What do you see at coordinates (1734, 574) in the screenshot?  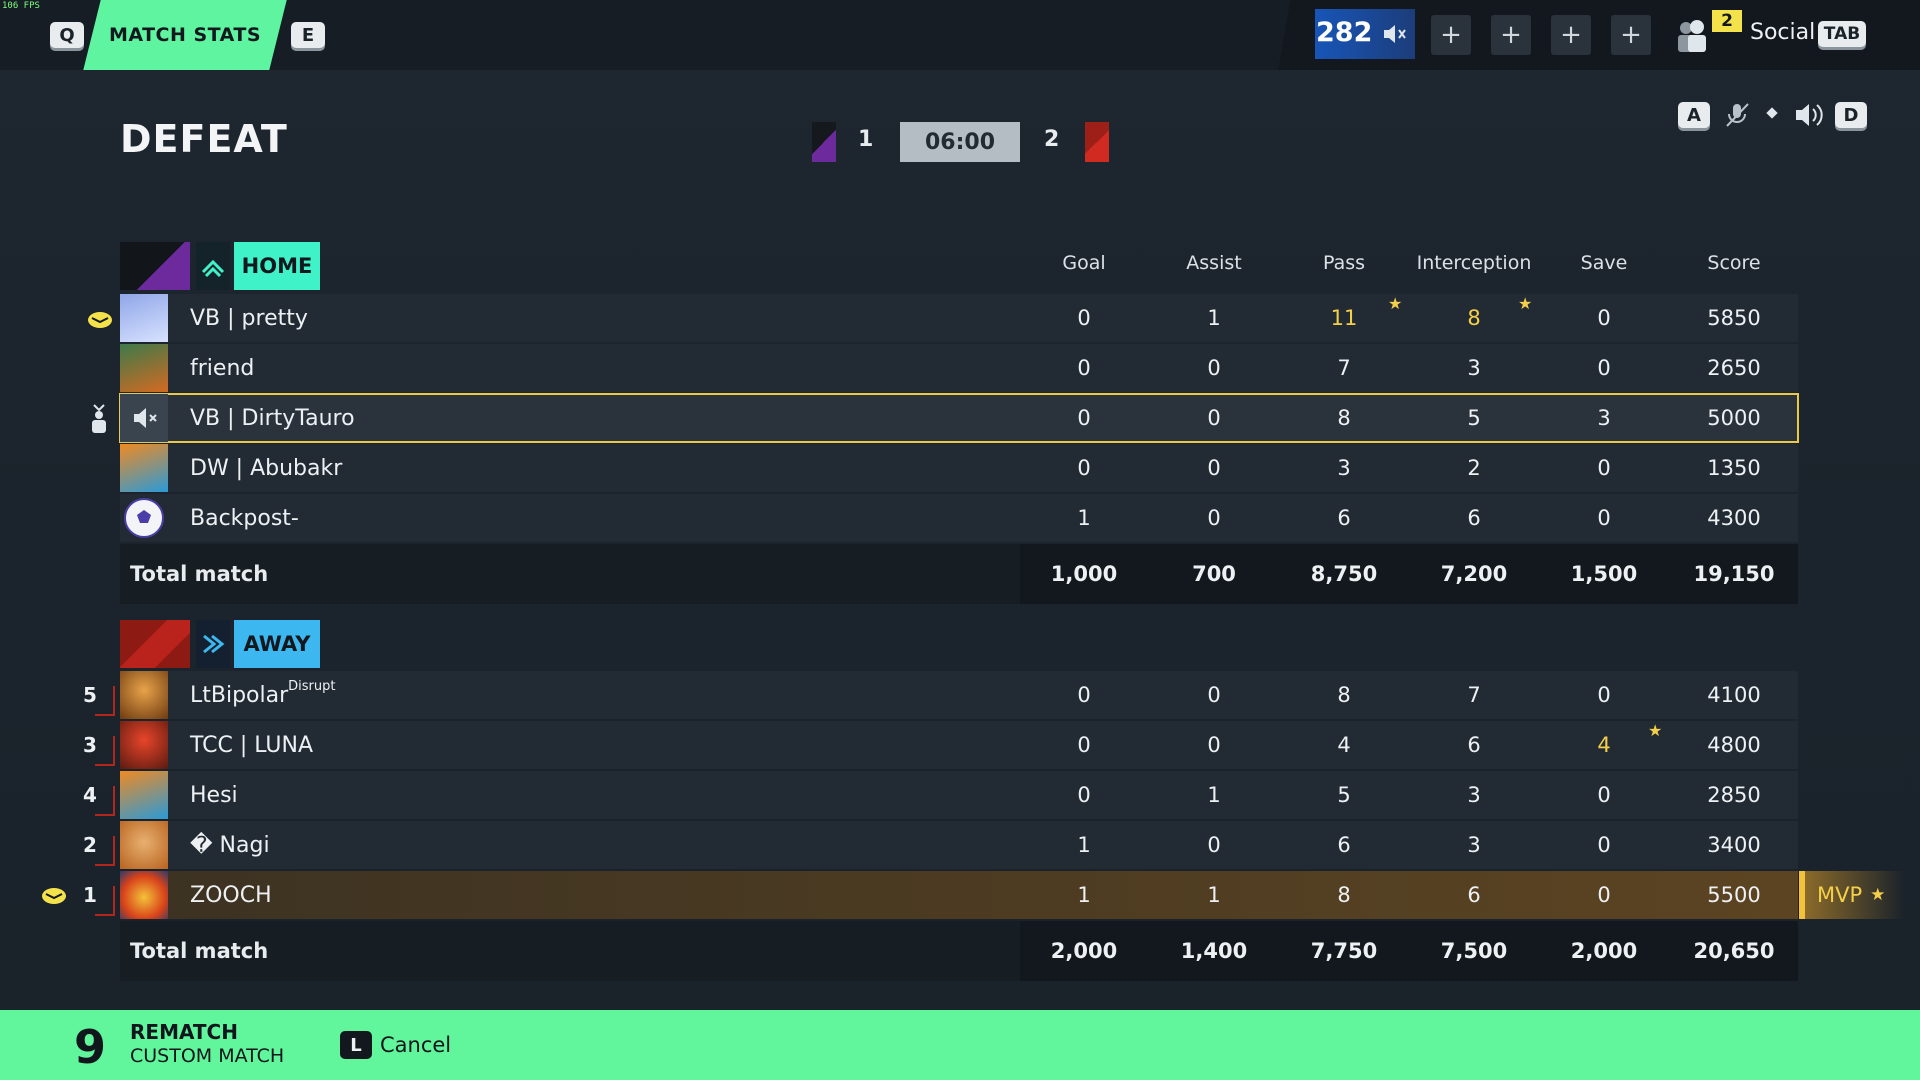 I see `total-score: 19,150` at bounding box center [1734, 574].